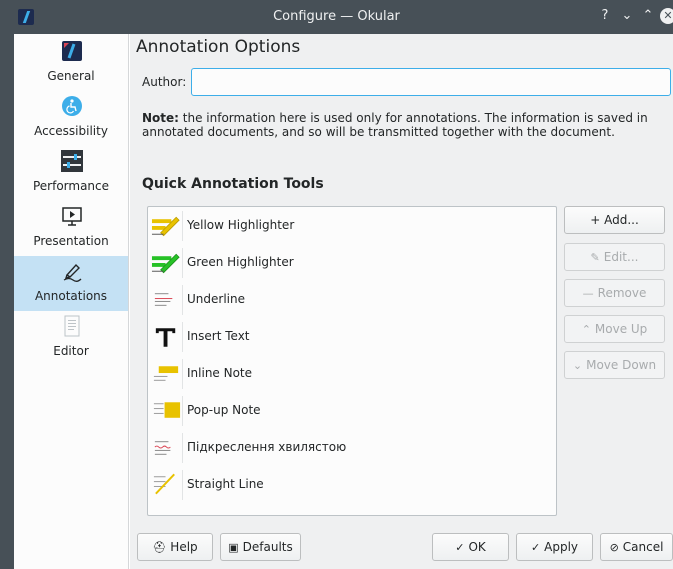 This screenshot has width=673, height=569. I want to click on note-bold-label: Note:, so click(160, 118).